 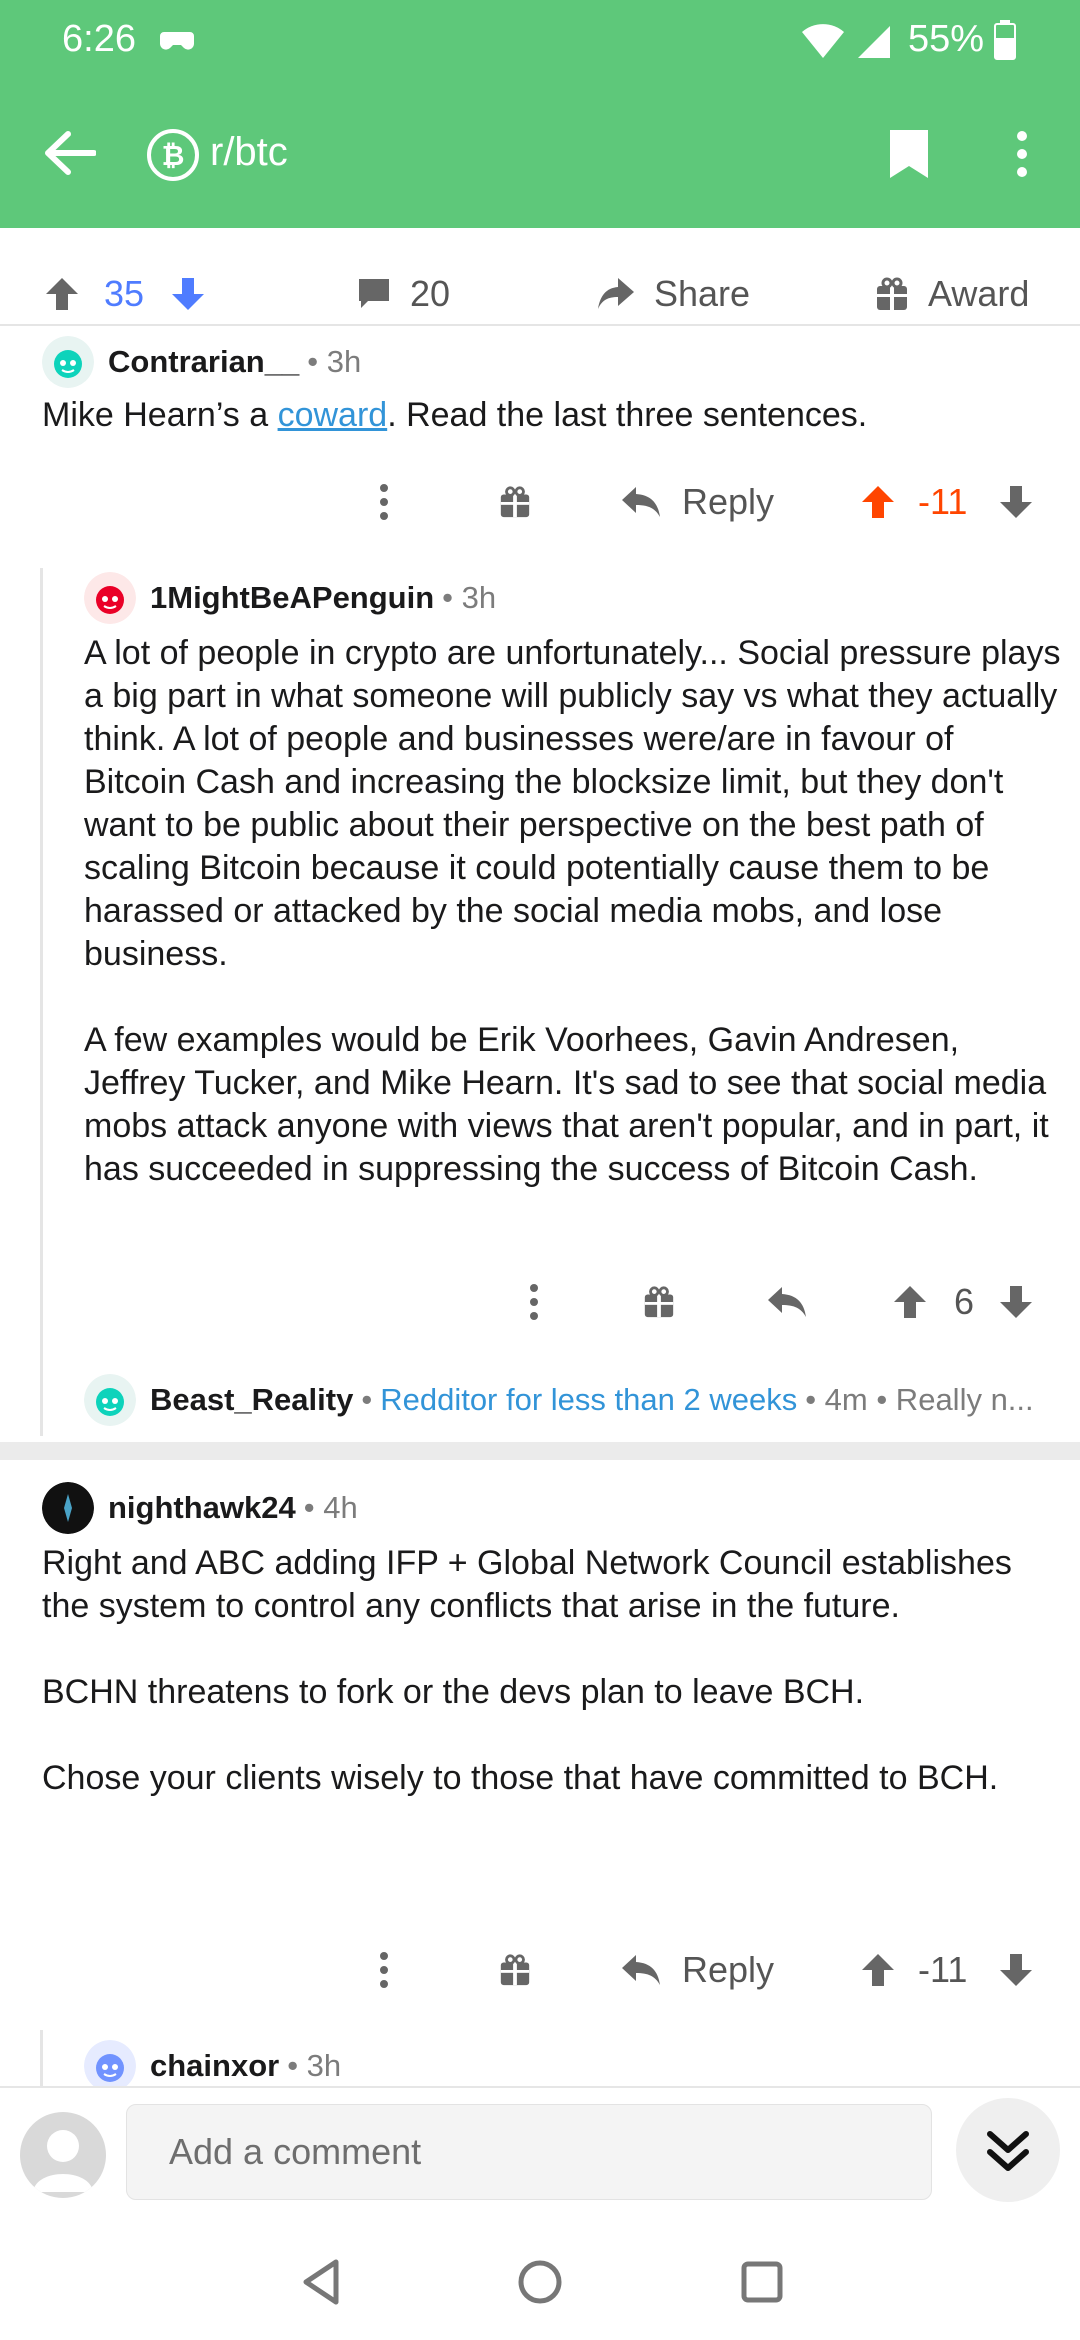 I want to click on nav-recents-icon, so click(x=762, y=2282).